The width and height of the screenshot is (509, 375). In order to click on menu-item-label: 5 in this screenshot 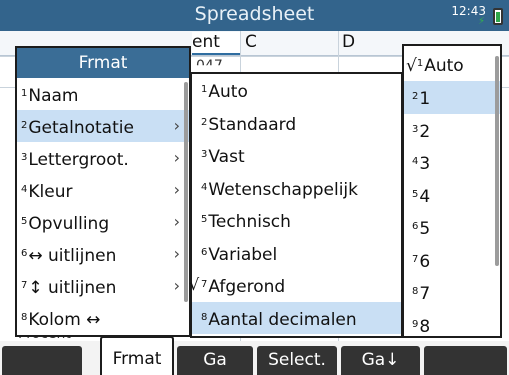, I will do `click(425, 229)`.